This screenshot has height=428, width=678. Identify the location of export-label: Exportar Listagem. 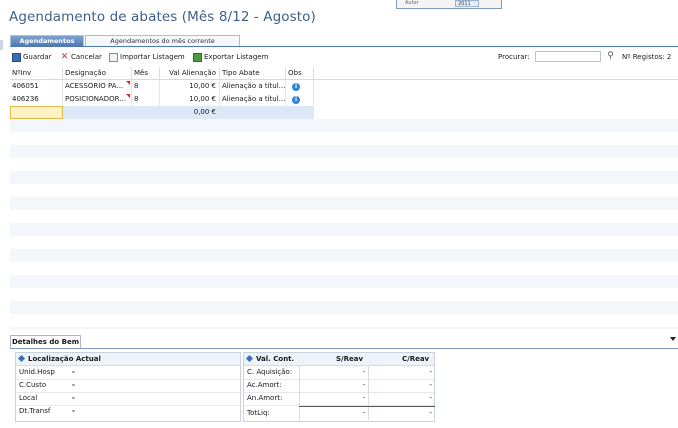
(236, 57).